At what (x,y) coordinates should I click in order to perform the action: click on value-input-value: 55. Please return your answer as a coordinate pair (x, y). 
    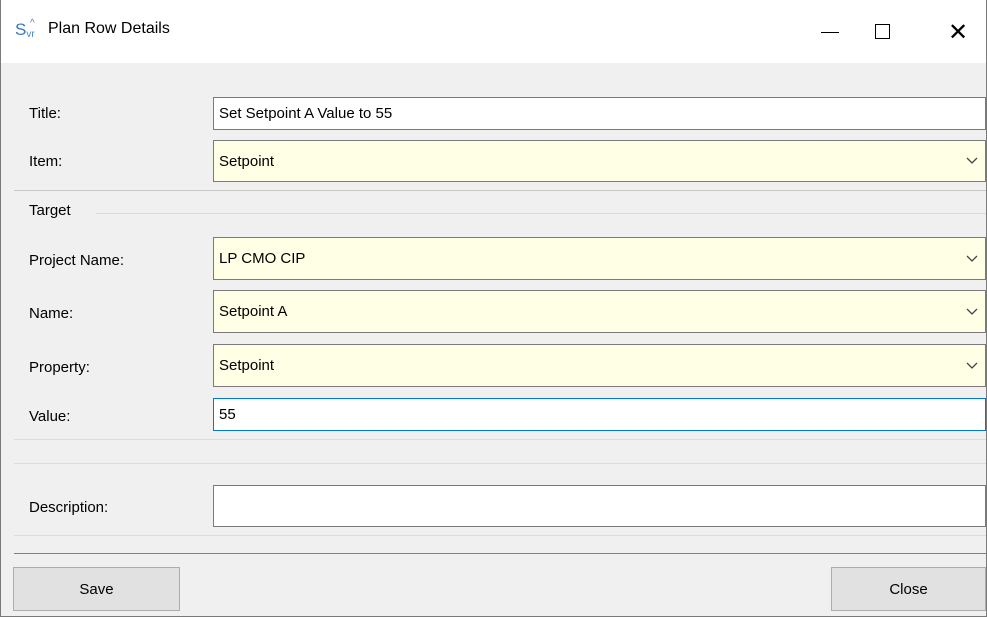
    Looking at the image, I should click on (227, 414).